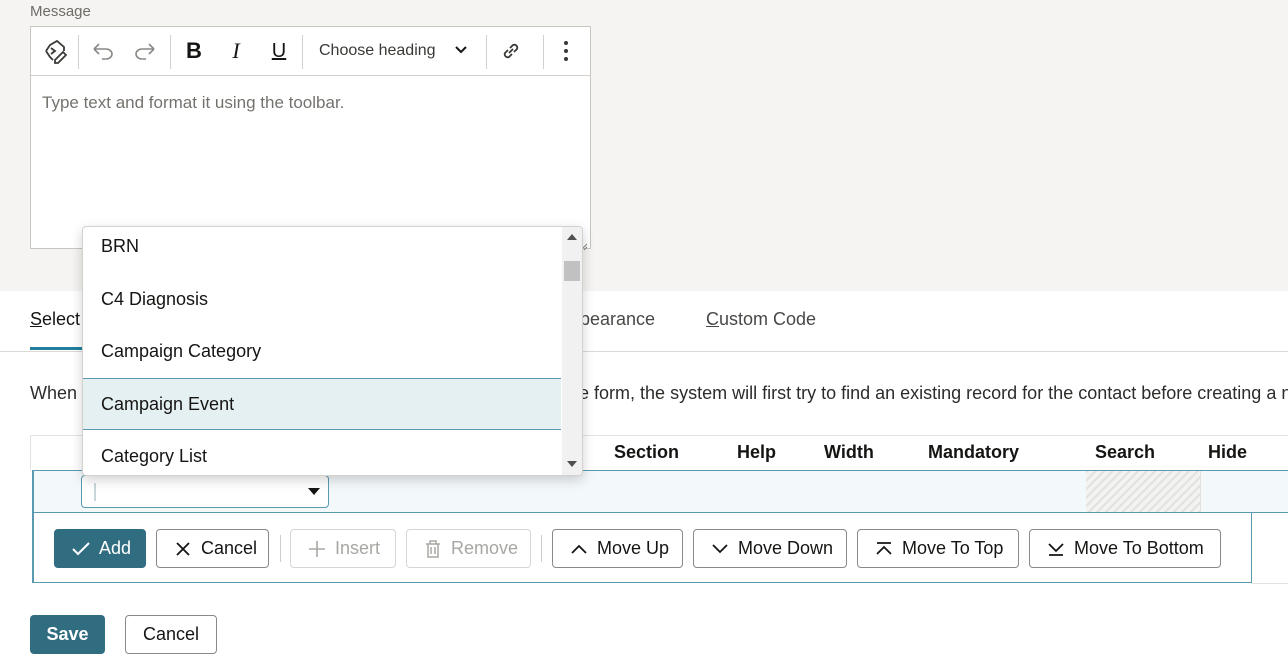  What do you see at coordinates (100, 548) in the screenshot?
I see `add-button: Add` at bounding box center [100, 548].